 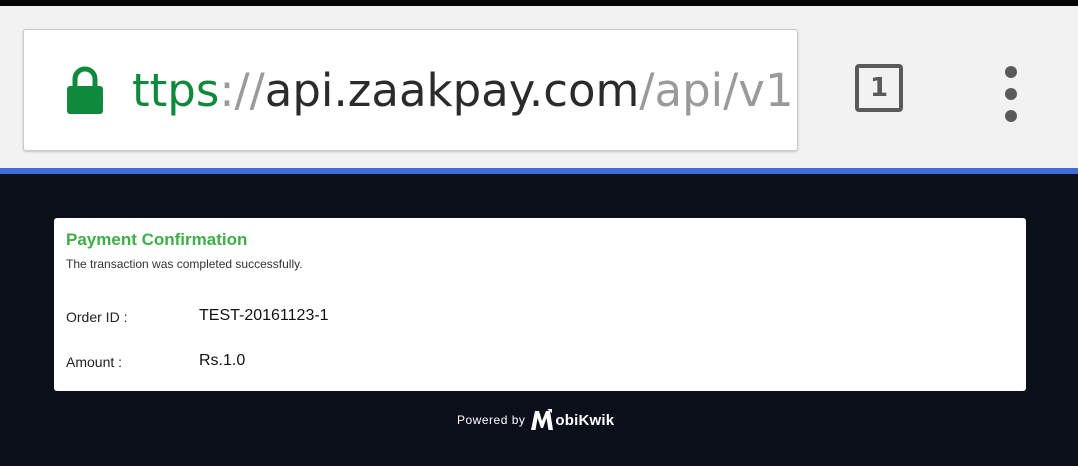 What do you see at coordinates (585, 420) in the screenshot?
I see `brand-name: obiKwik` at bounding box center [585, 420].